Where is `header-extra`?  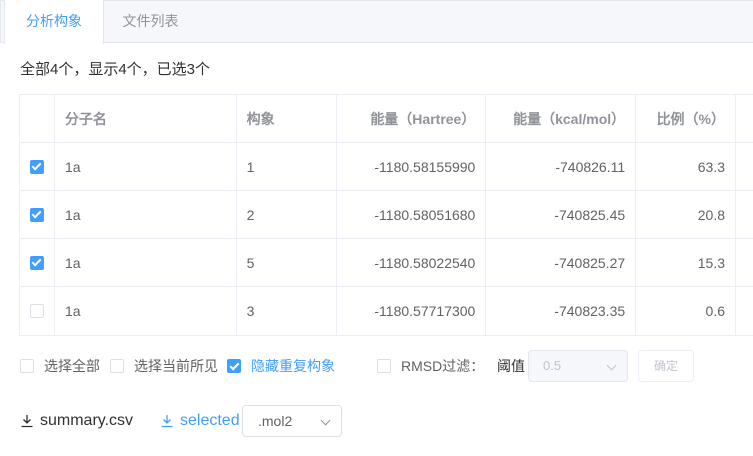 header-extra is located at coordinates (744, 118).